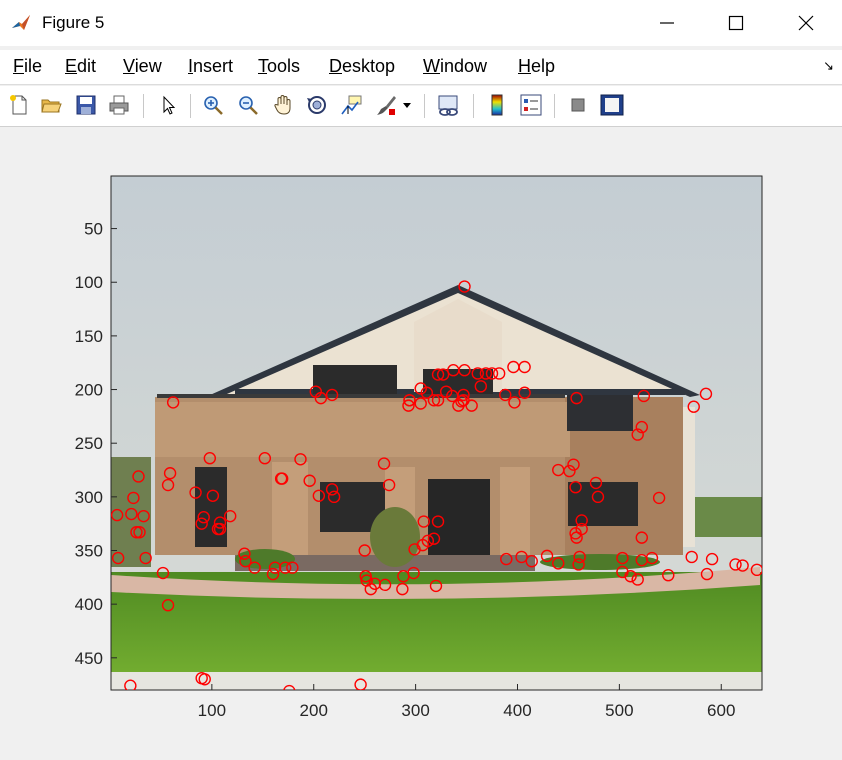  What do you see at coordinates (89, 282) in the screenshot?
I see `y-tick-label: 100` at bounding box center [89, 282].